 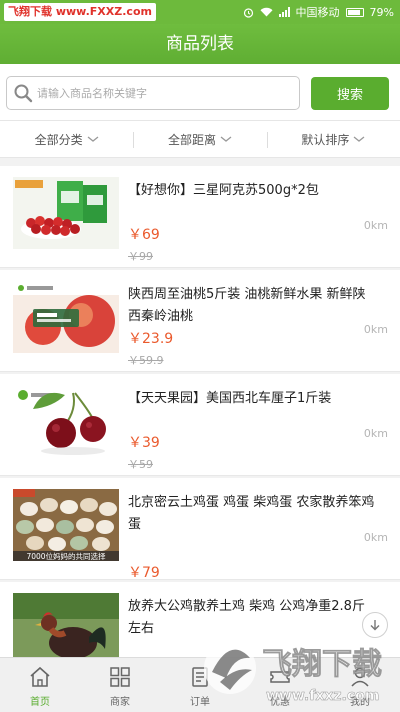 What do you see at coordinates (280, 702) in the screenshot?
I see `tab-coupons-label: 优惠` at bounding box center [280, 702].